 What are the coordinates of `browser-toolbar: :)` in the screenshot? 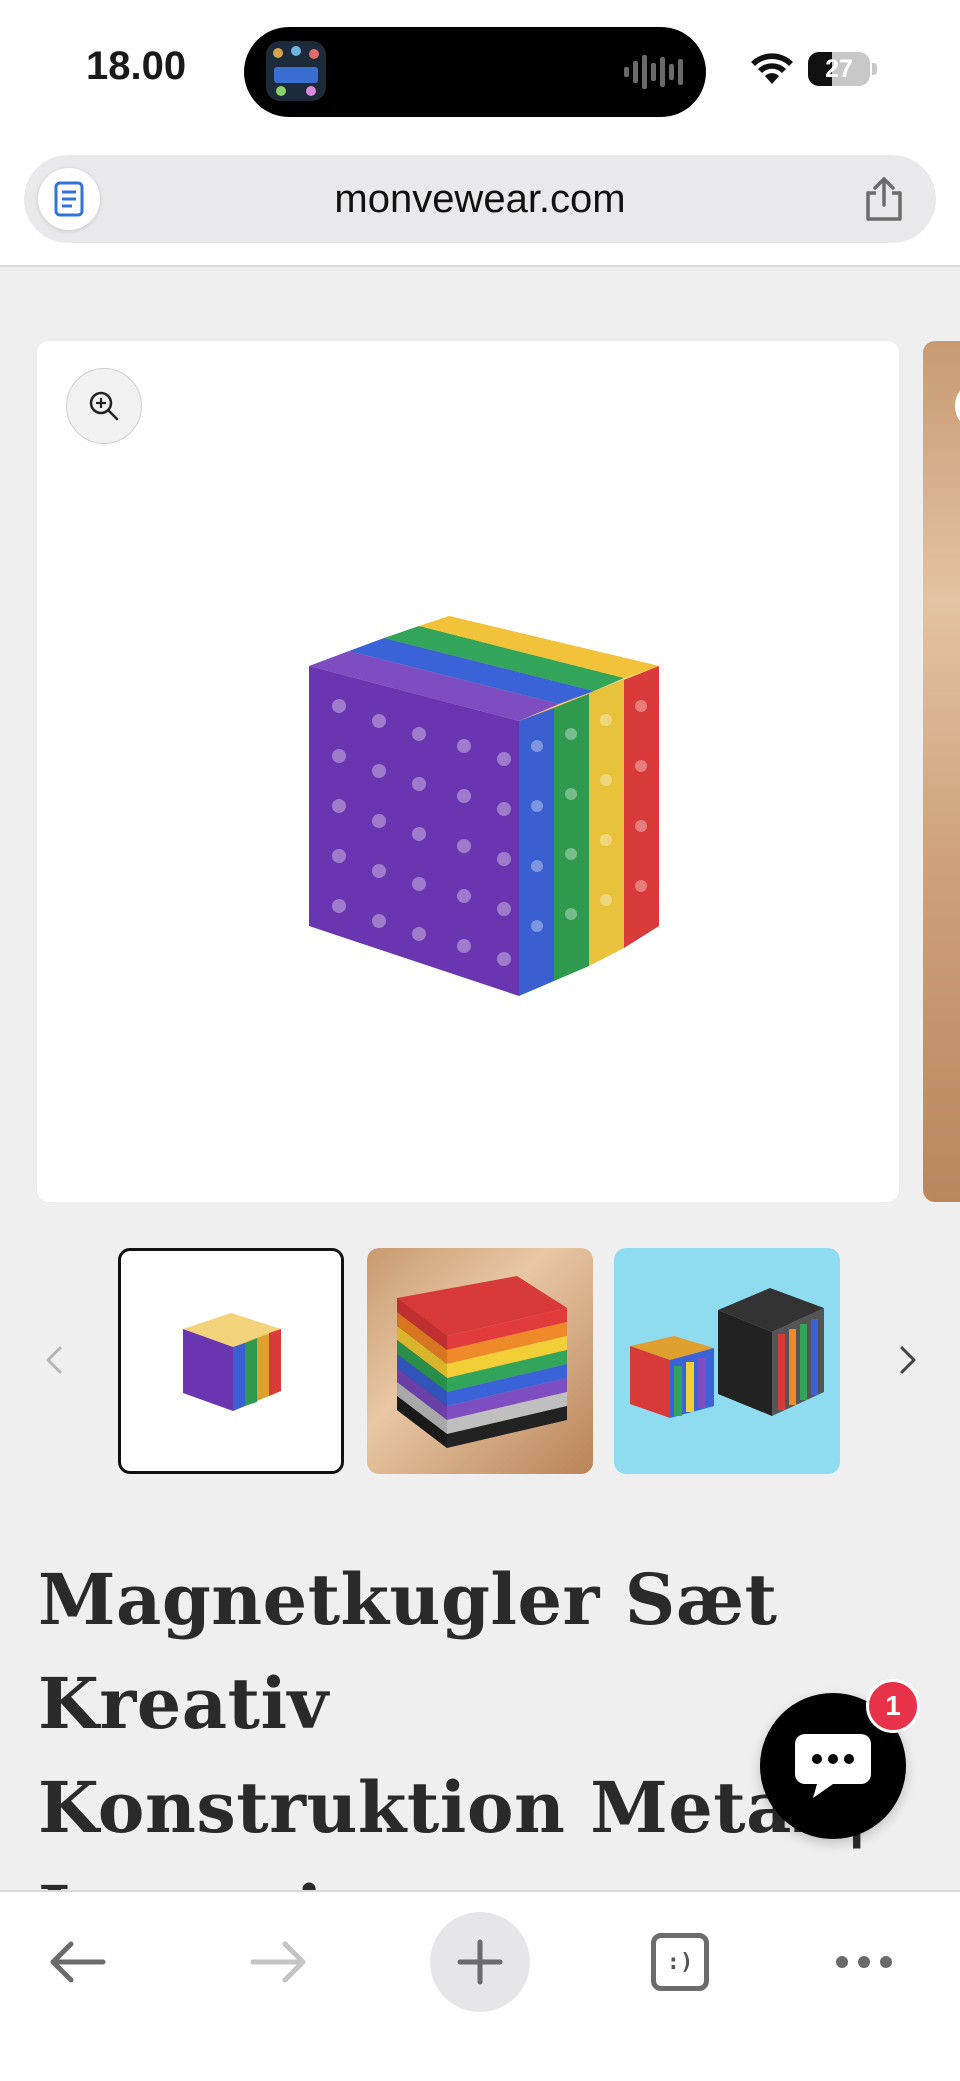 It's located at (480, 1985).